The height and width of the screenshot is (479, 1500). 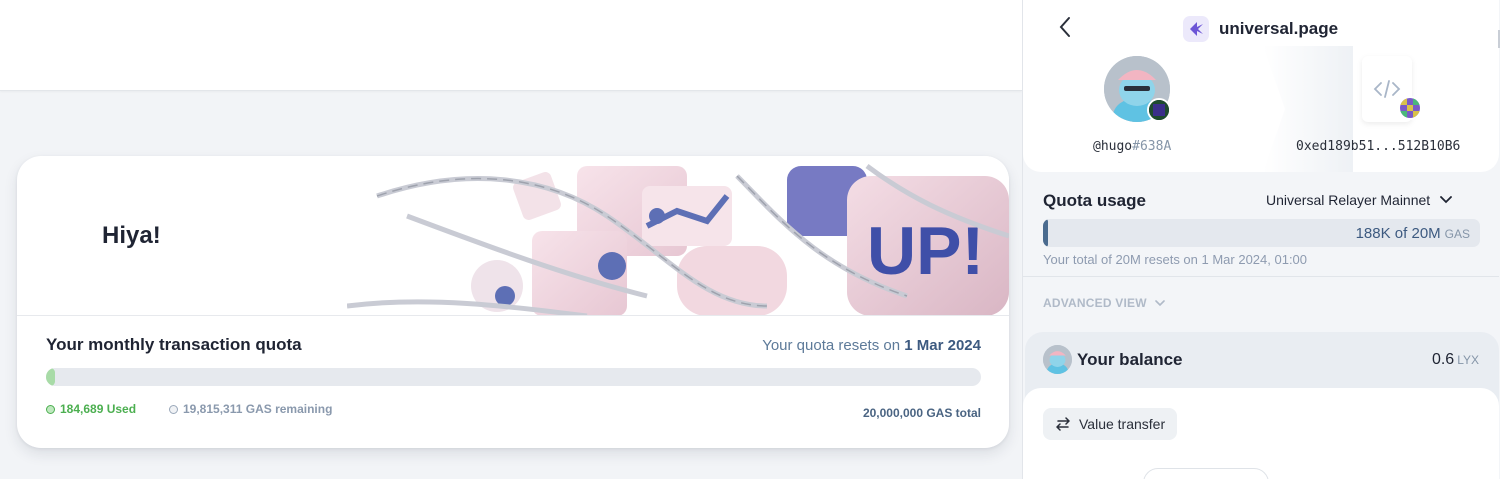 I want to click on contract-badge, so click(x=1410, y=108).